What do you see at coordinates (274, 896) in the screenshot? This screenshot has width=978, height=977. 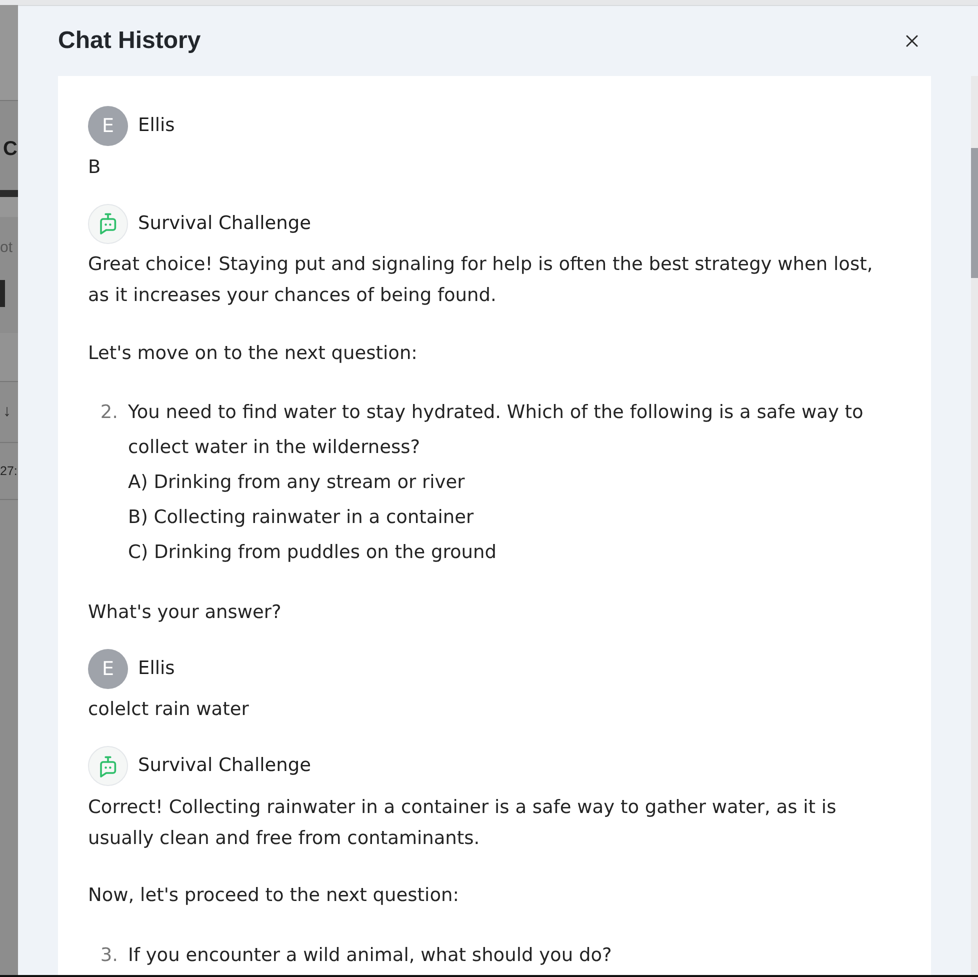 I see `message-text: Now, let's proceed to the next question:` at bounding box center [274, 896].